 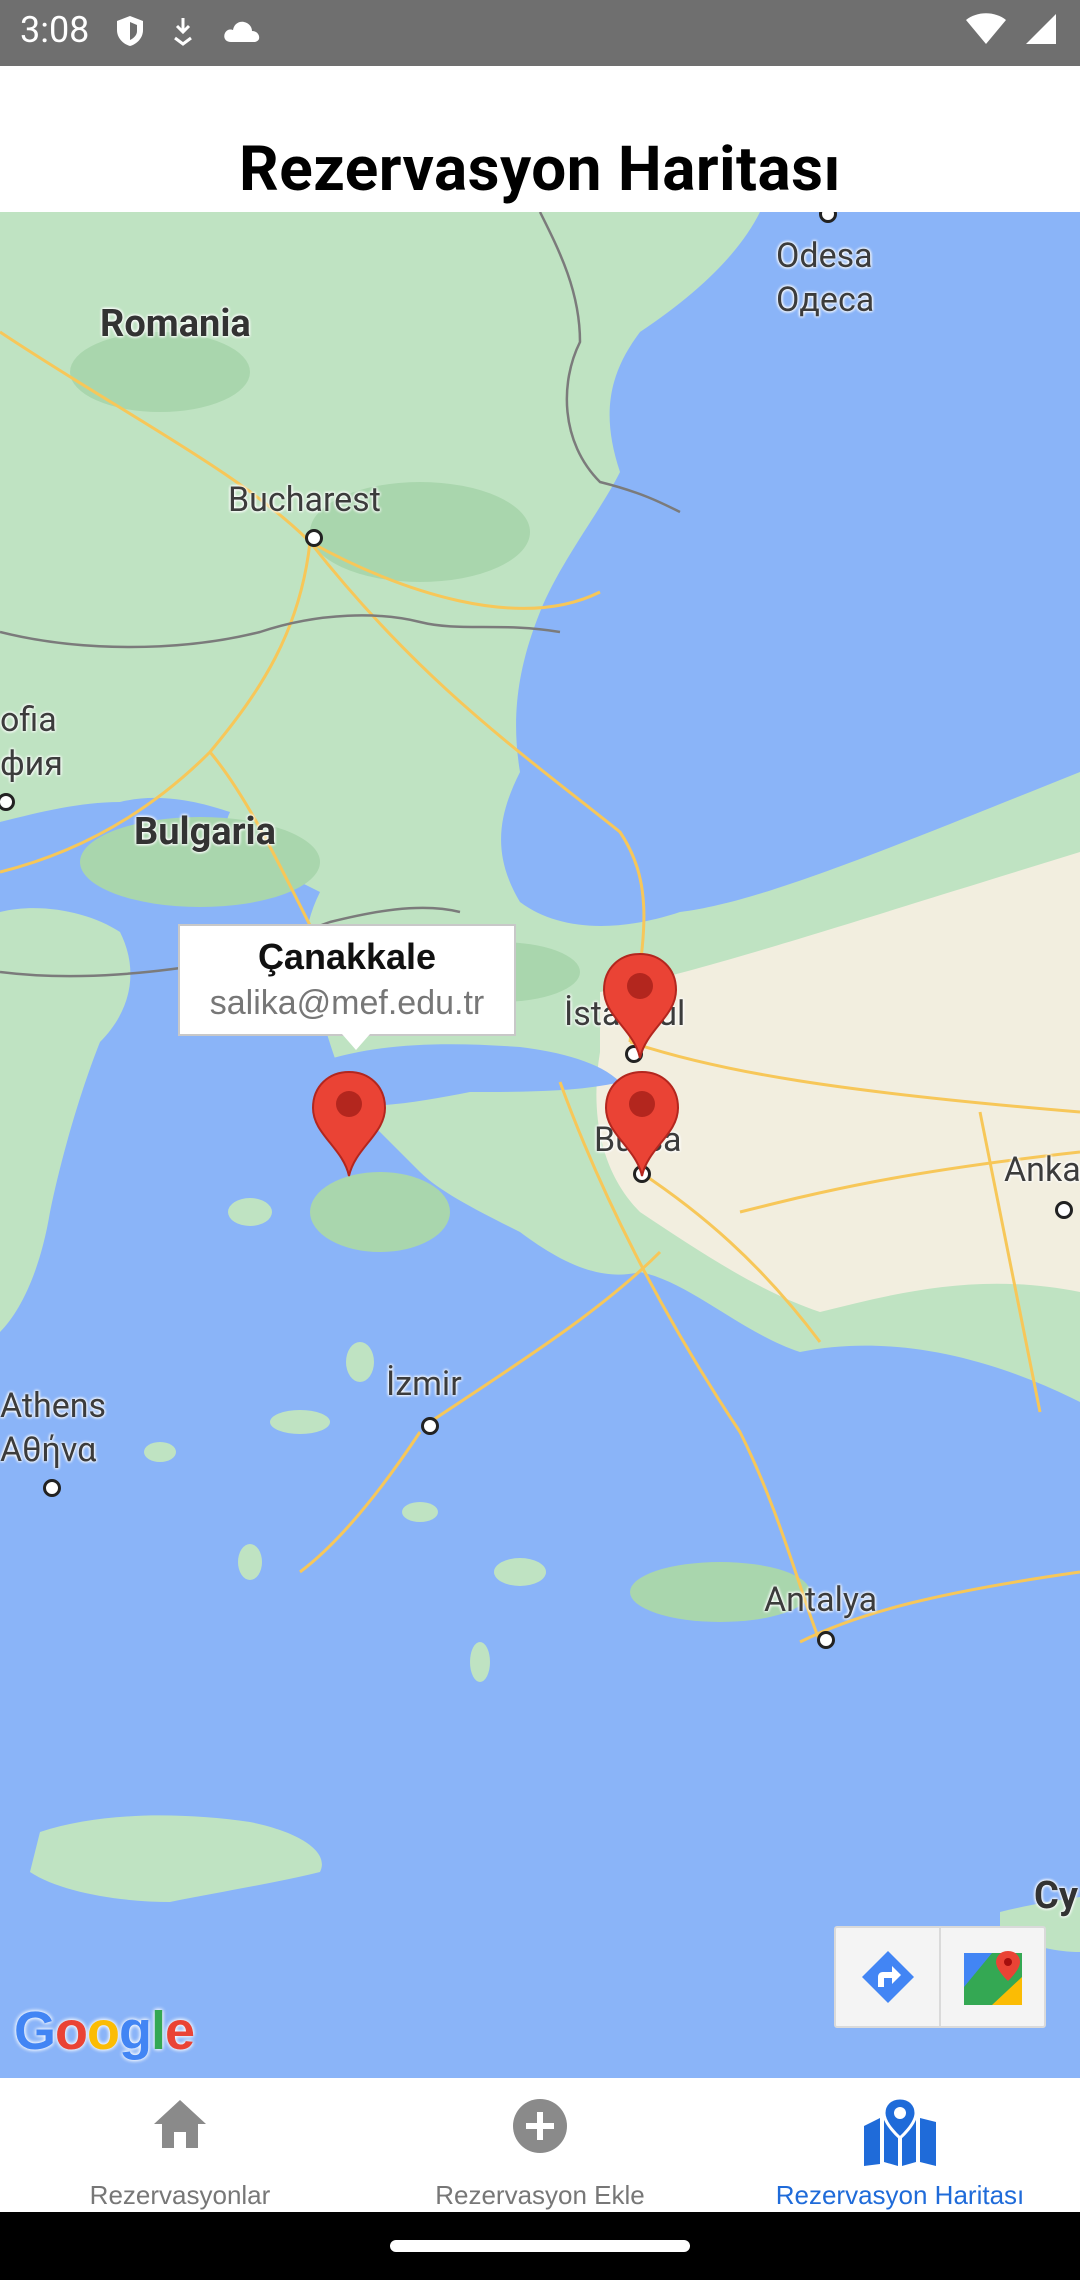 What do you see at coordinates (347, 1003) in the screenshot?
I see `info-window-snippet: salika@mef.edu.tr` at bounding box center [347, 1003].